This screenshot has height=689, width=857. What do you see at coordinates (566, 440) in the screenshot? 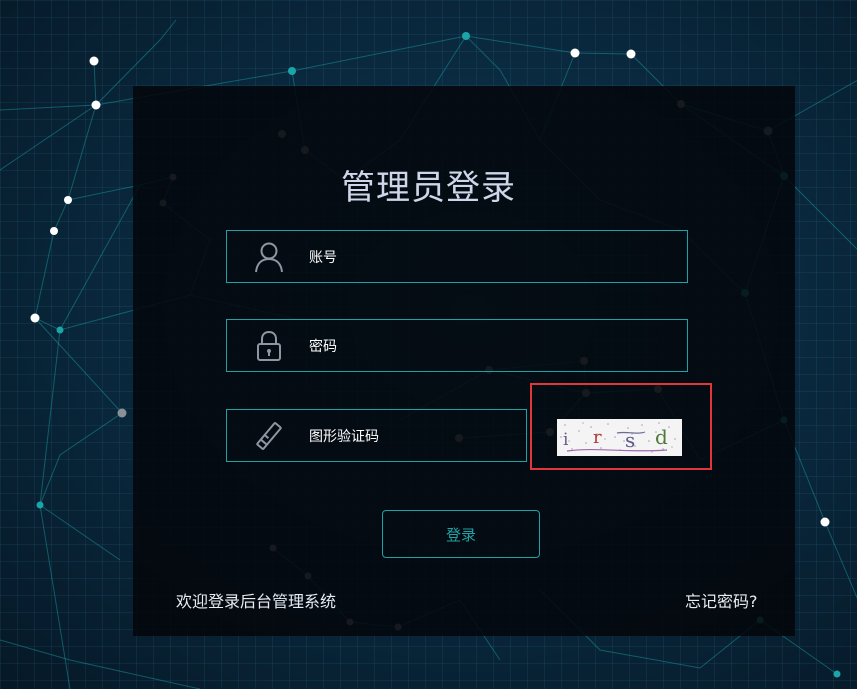
I see `captcha-char: i` at bounding box center [566, 440].